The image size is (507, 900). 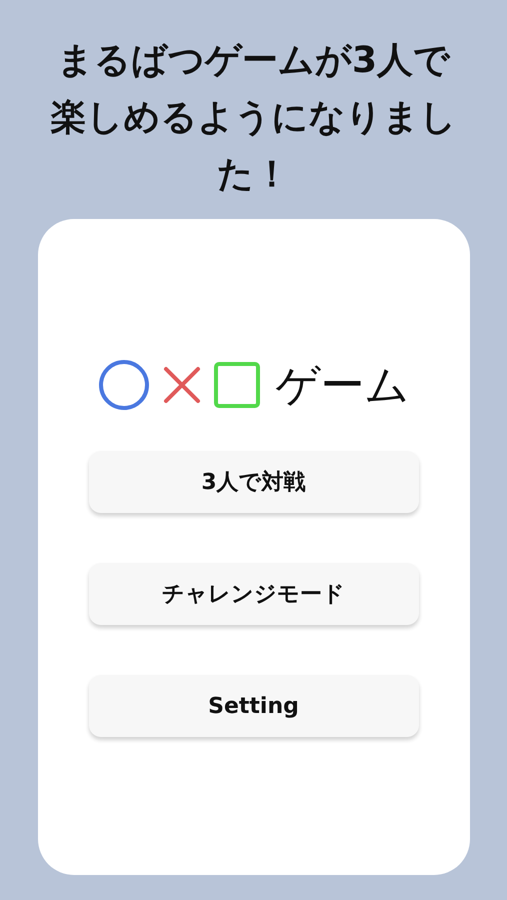 What do you see at coordinates (253, 706) in the screenshot?
I see `menu-button: Setting` at bounding box center [253, 706].